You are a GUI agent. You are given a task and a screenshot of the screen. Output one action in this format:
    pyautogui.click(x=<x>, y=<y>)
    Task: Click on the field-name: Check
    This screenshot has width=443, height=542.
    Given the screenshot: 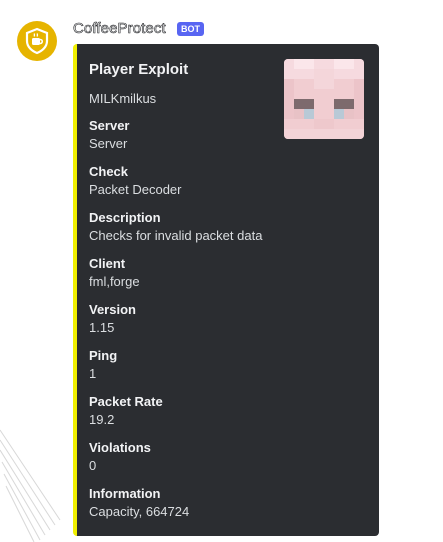 What is the action you would take?
    pyautogui.click(x=109, y=171)
    